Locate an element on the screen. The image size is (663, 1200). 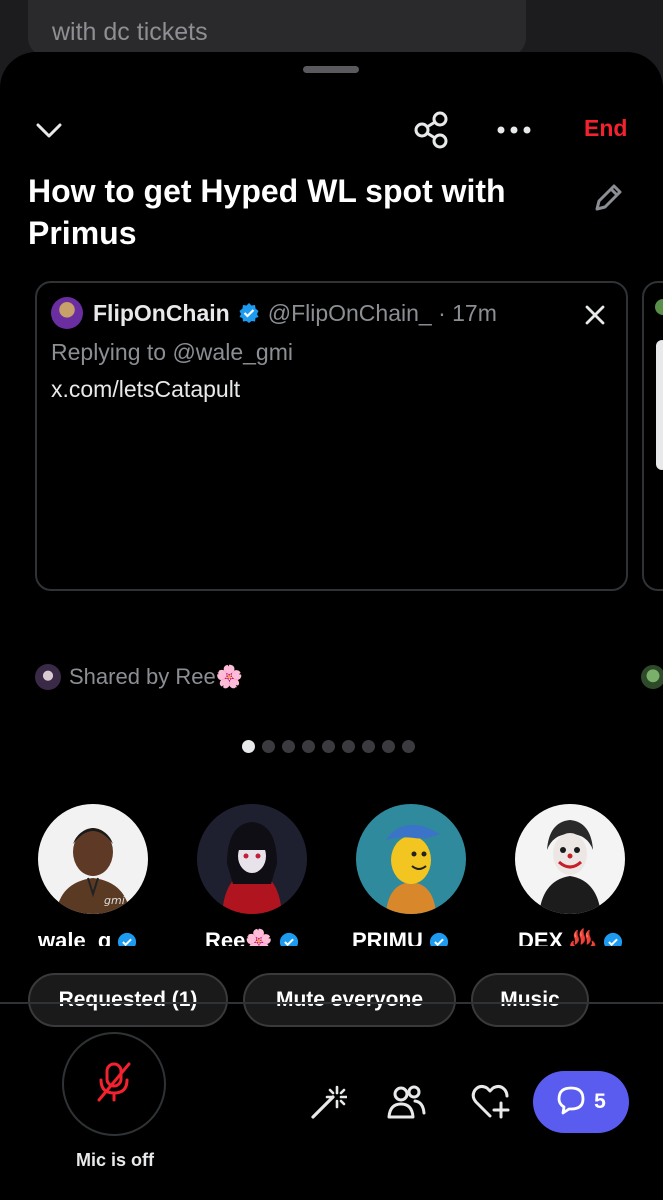
speaker-avatar-wale: gmi is located at coordinates (93, 859).